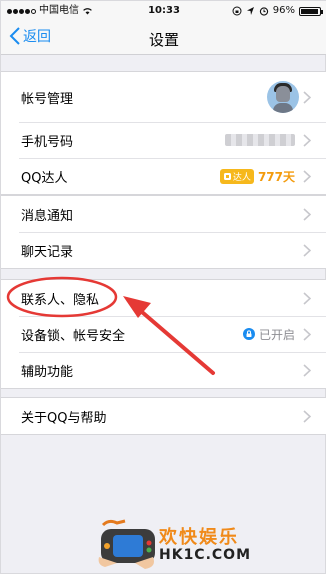  I want to click on page-title: 设置, so click(163, 40).